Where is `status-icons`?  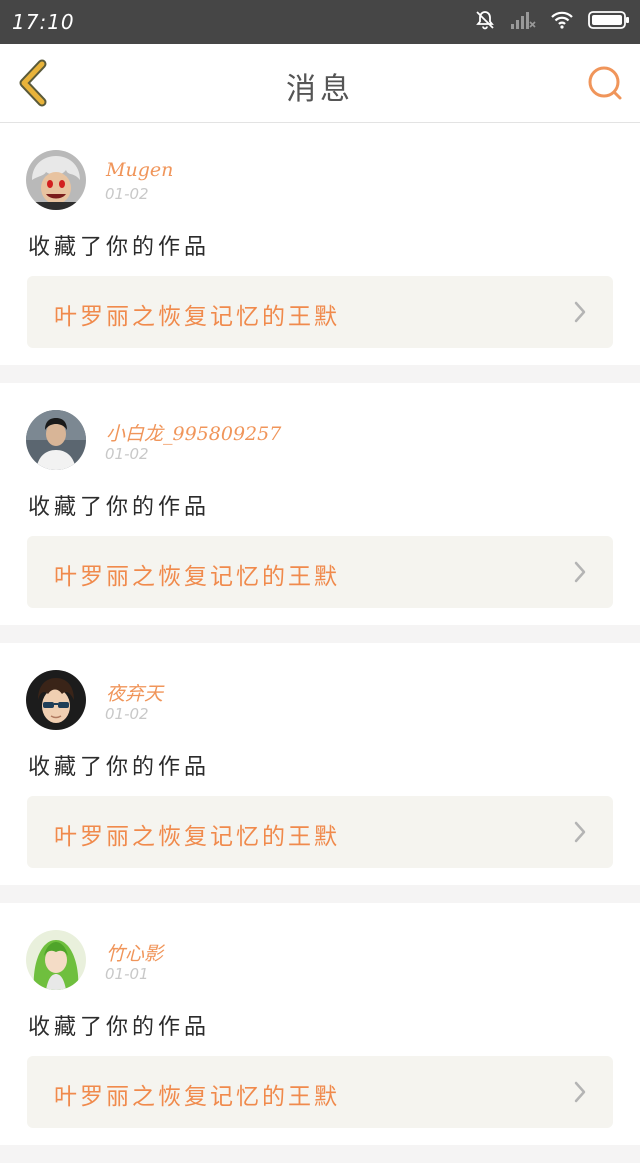
status-icons is located at coordinates (552, 22).